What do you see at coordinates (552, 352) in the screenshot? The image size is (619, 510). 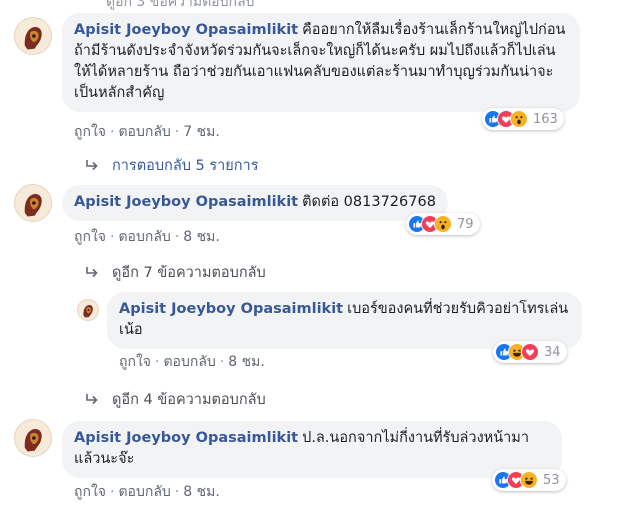 I see `reaction-count: 34` at bounding box center [552, 352].